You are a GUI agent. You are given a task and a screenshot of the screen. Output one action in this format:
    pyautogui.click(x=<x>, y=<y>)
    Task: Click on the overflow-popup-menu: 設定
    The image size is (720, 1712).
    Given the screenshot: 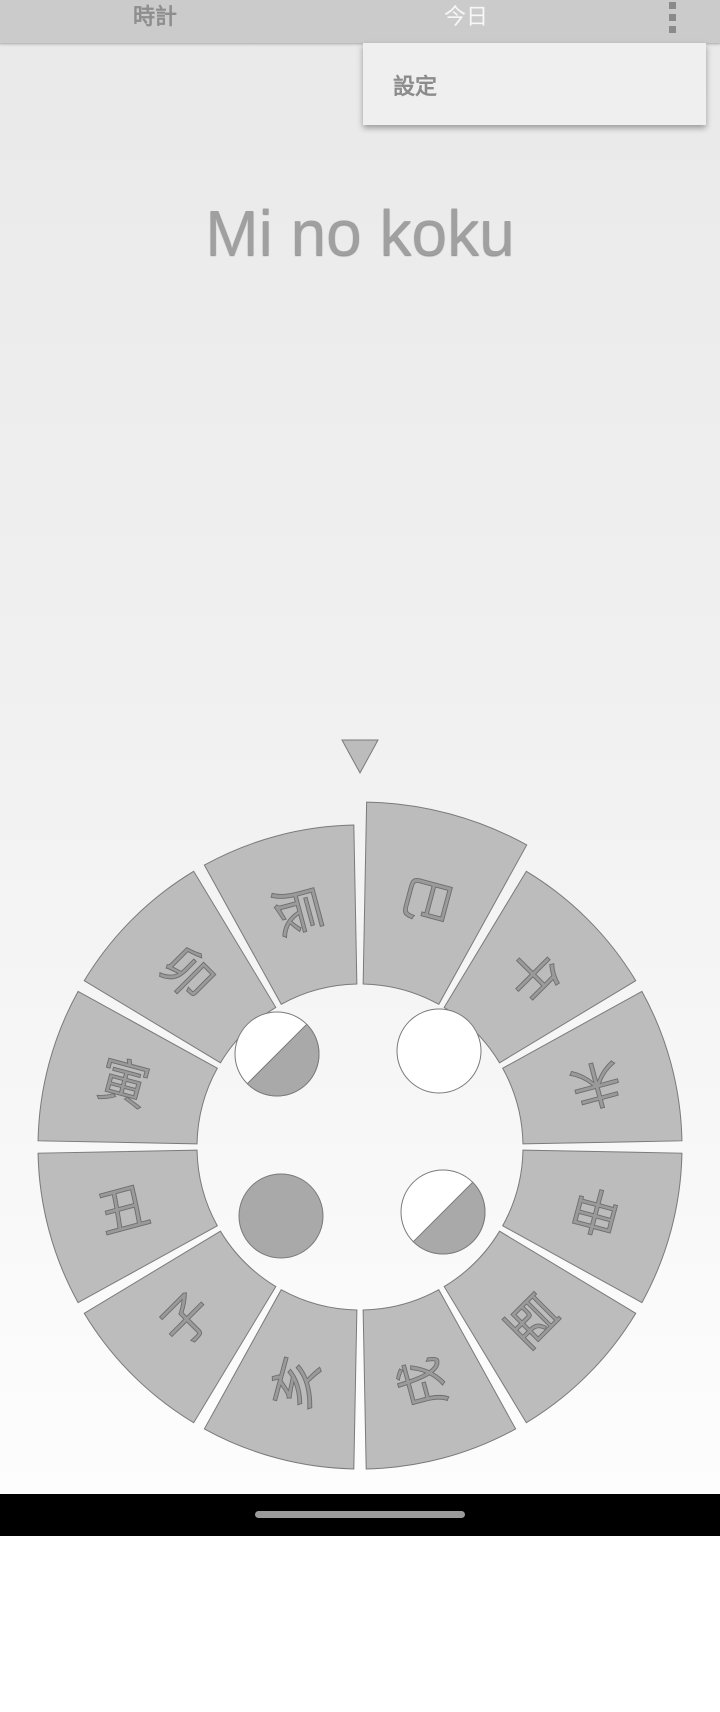 What is the action you would take?
    pyautogui.click(x=534, y=84)
    